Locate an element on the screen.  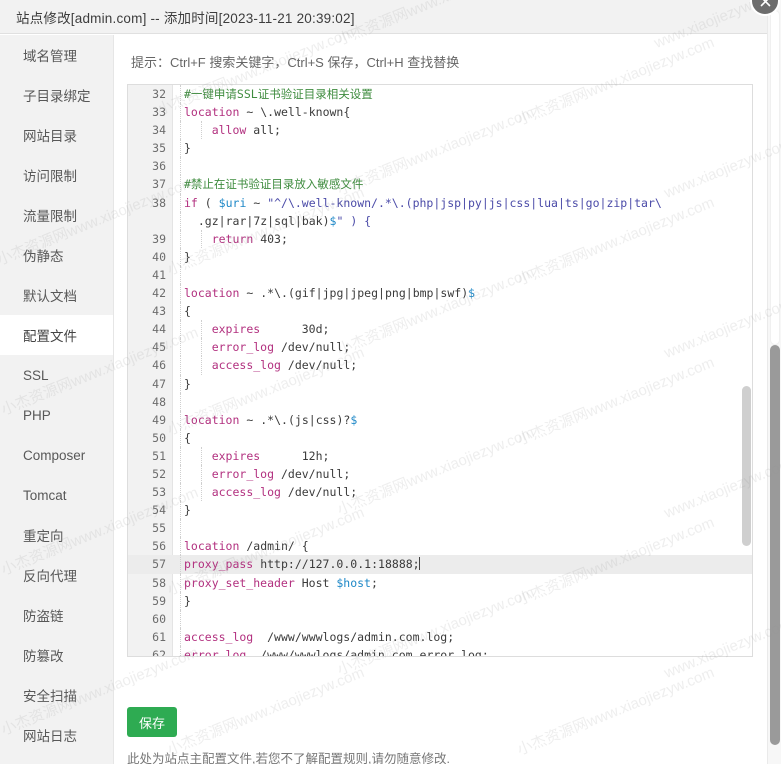
code-line: 53 access_log /dev/null; is located at coordinates (440, 492).